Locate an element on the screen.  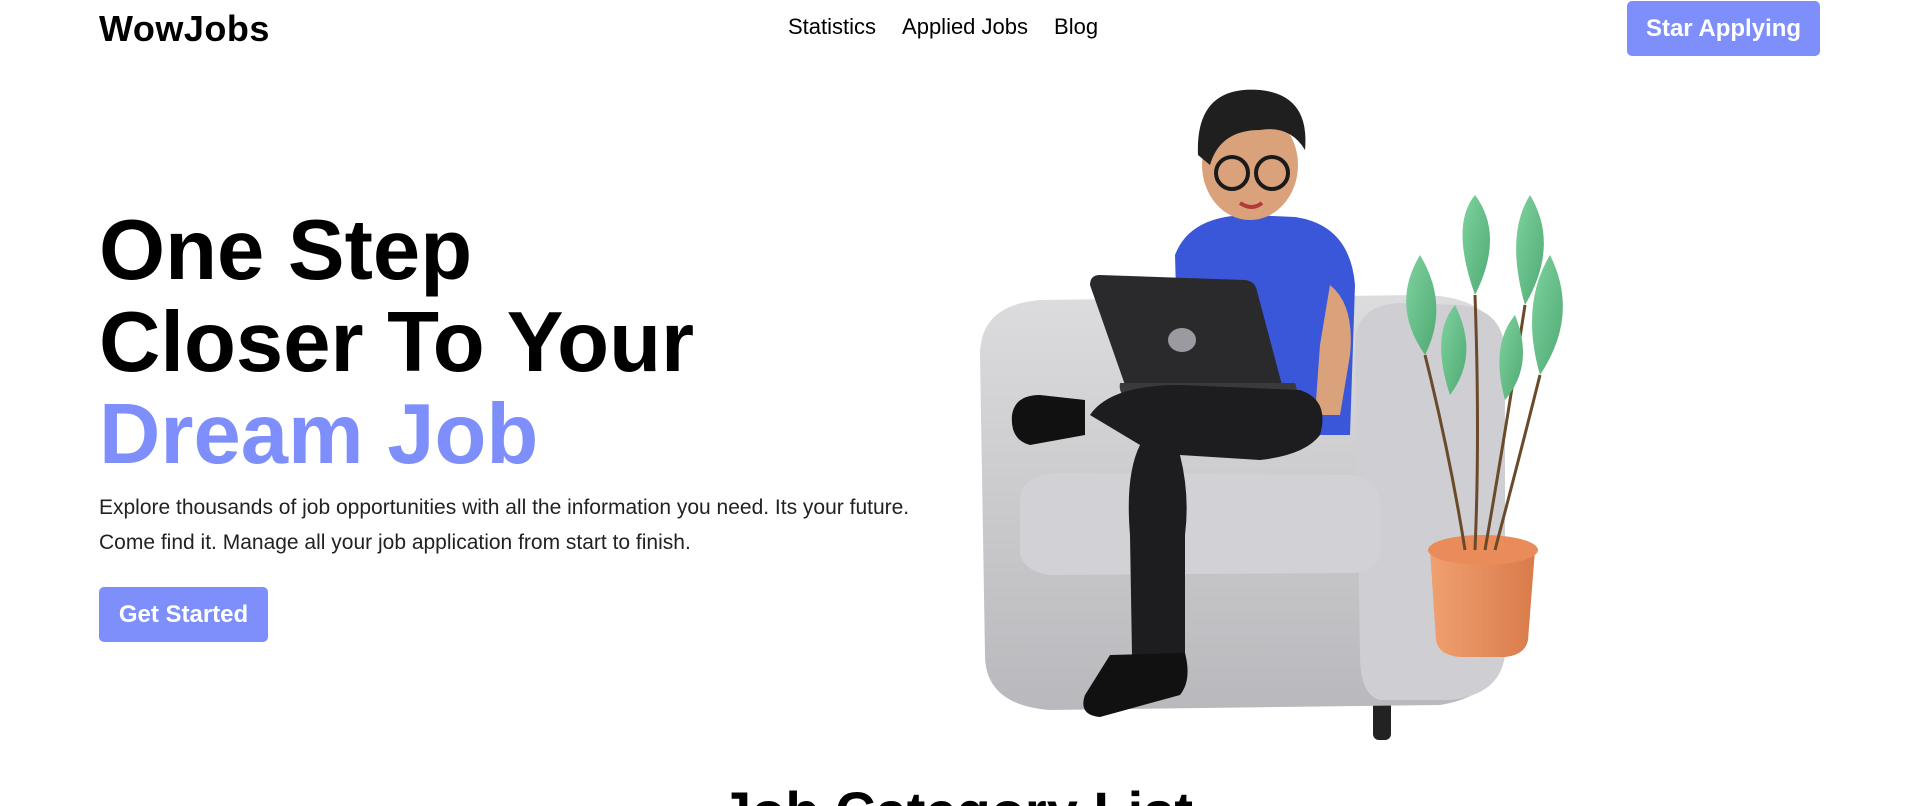
main-nav: Statistics Applied Jobs Blog is located at coordinates (943, 27).